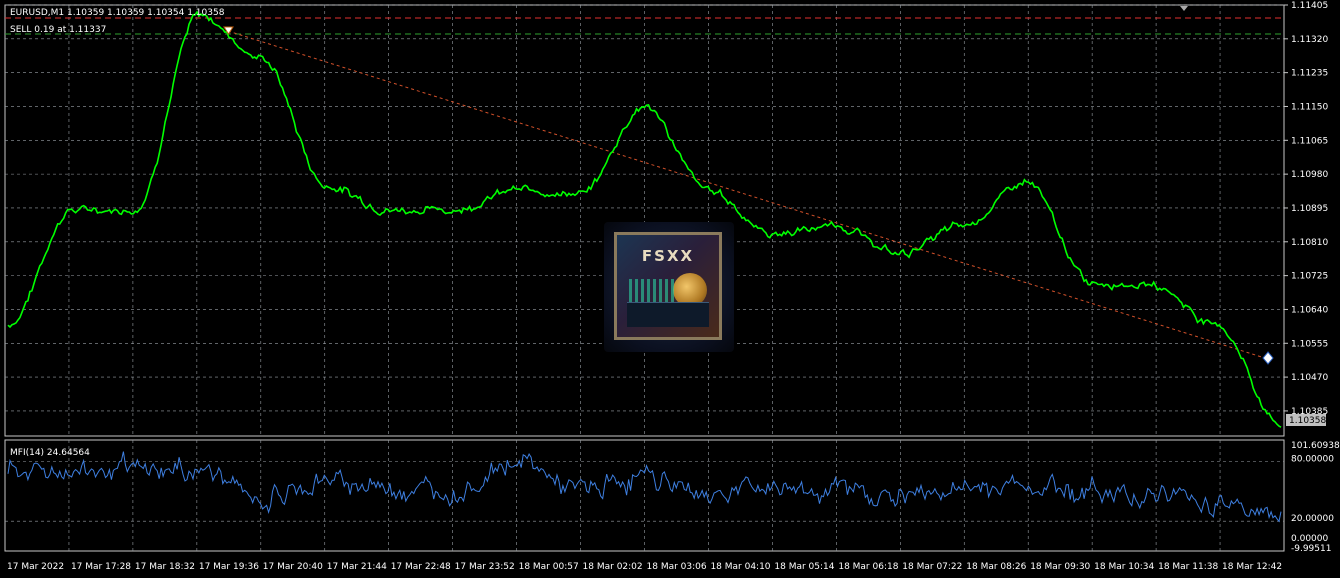  I want to click on price-tick-label: 1.11150, so click(1309, 107).